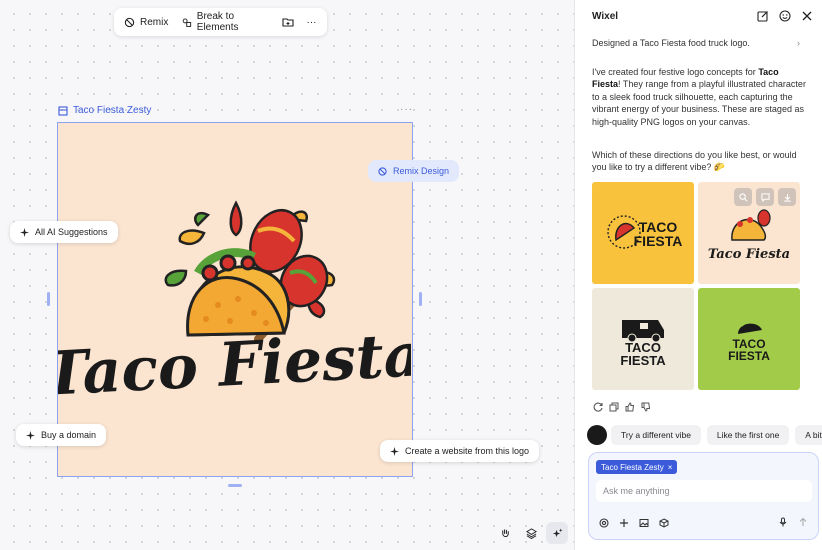 The width and height of the screenshot is (822, 550). I want to click on copy-icon, so click(614, 407).